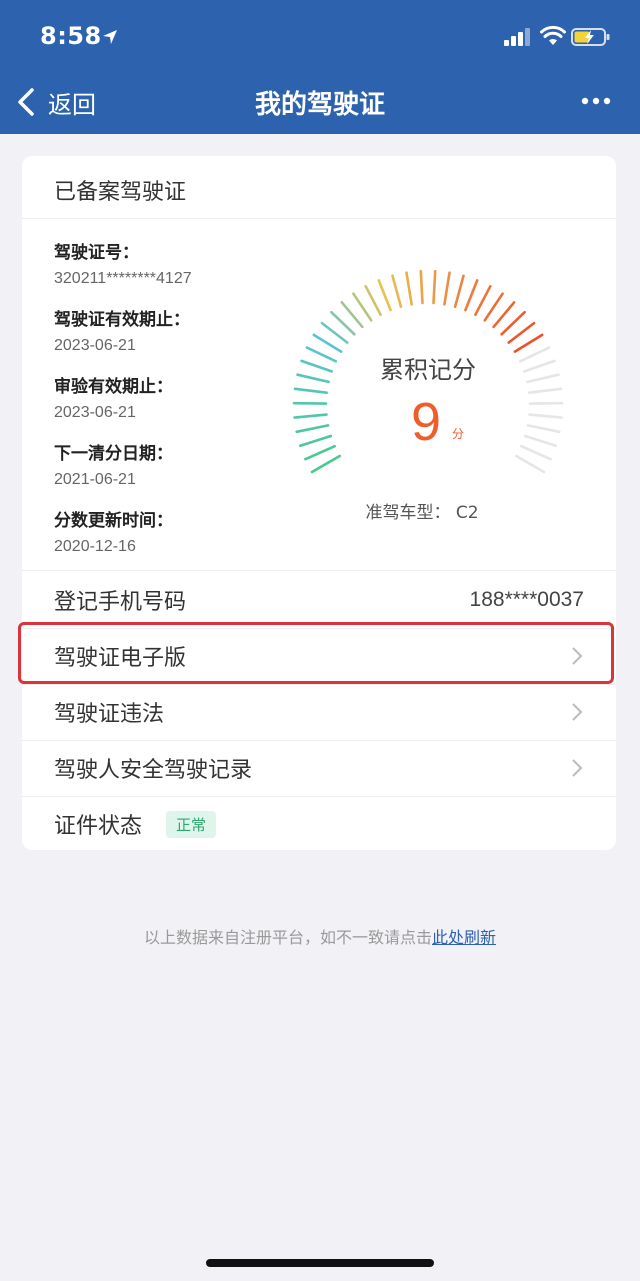  I want to click on license-expiry-field: 驾驶证有效期止： 2023-06-21, so click(122, 330).